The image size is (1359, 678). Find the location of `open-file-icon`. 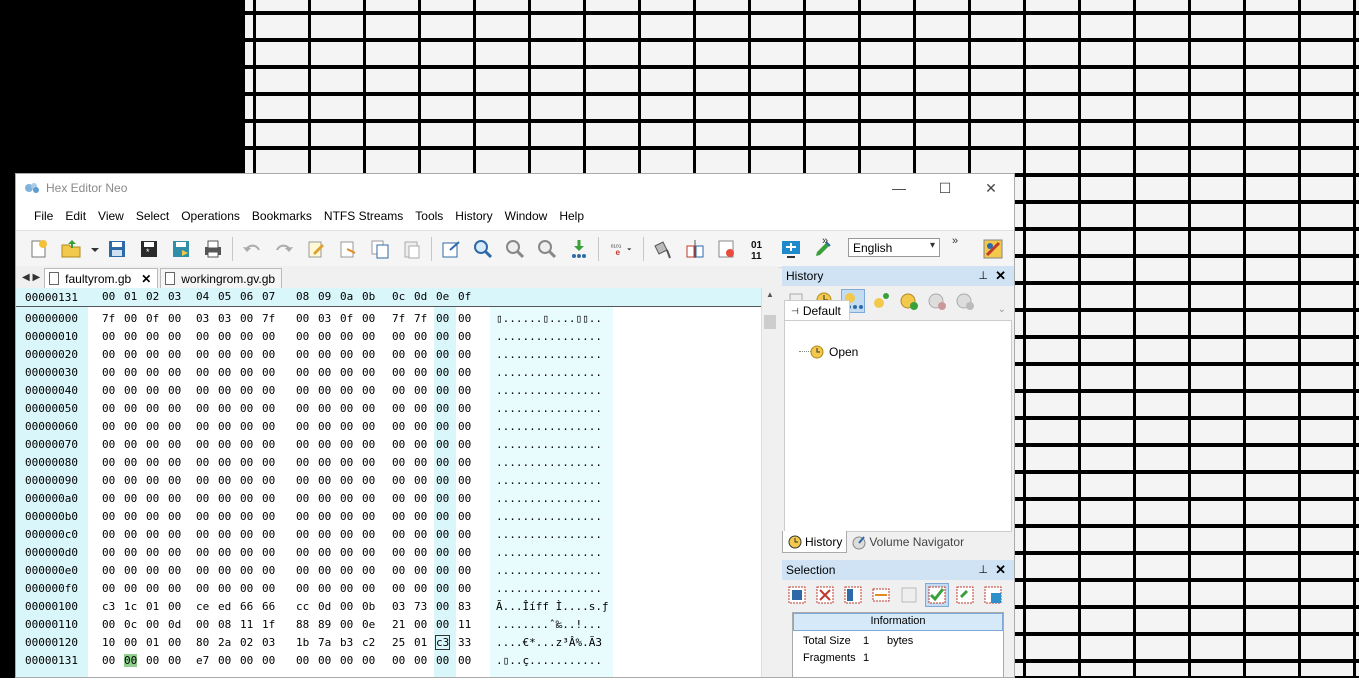

open-file-icon is located at coordinates (71, 249).